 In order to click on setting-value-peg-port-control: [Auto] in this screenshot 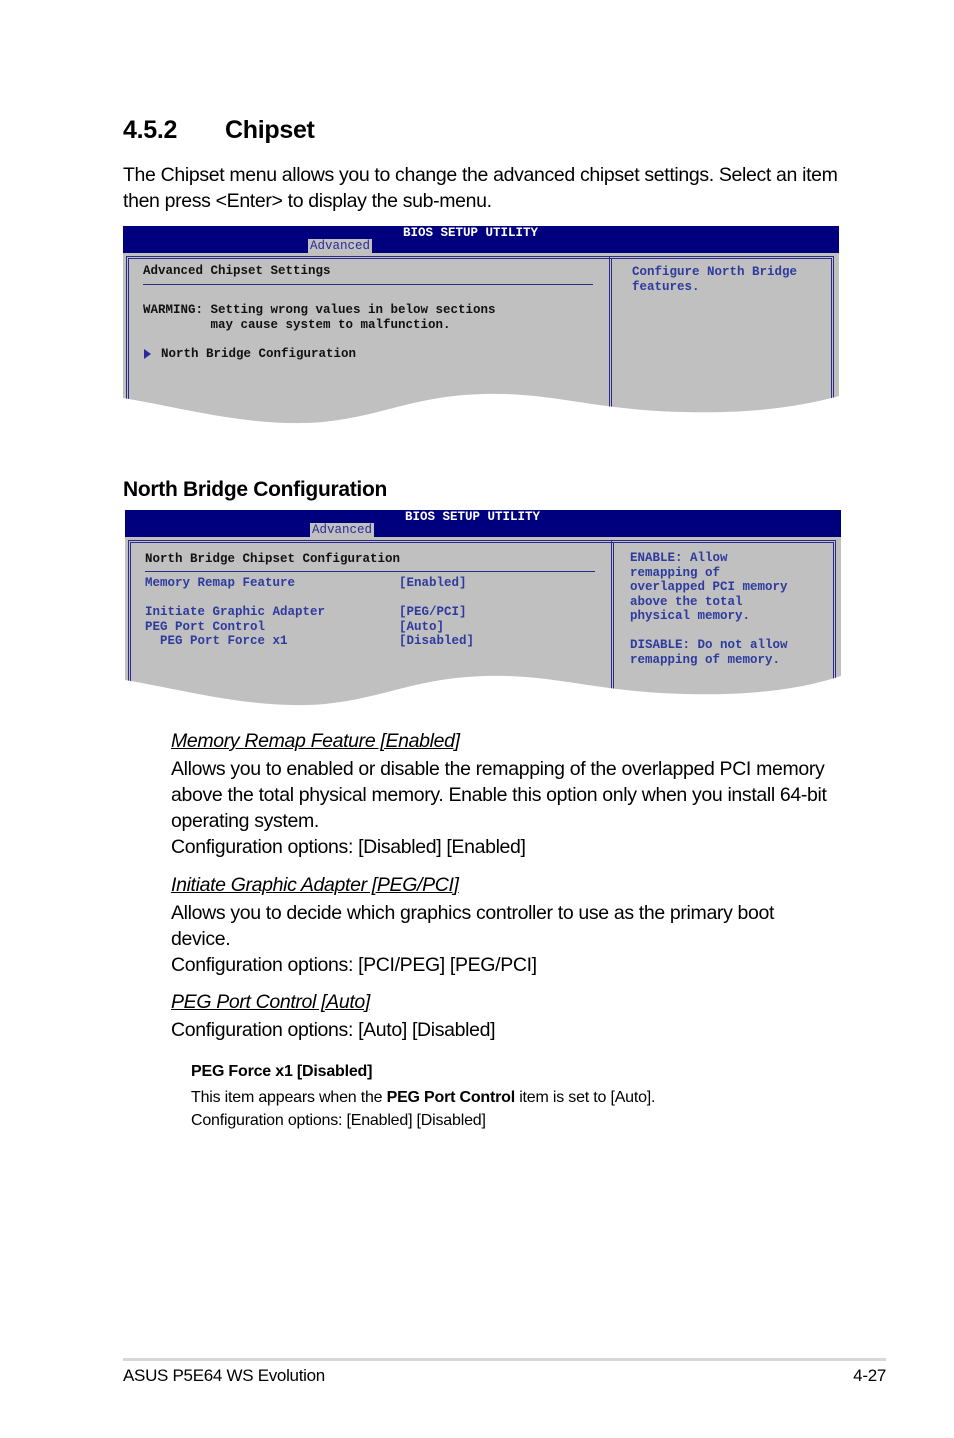, I will do `click(421, 627)`.